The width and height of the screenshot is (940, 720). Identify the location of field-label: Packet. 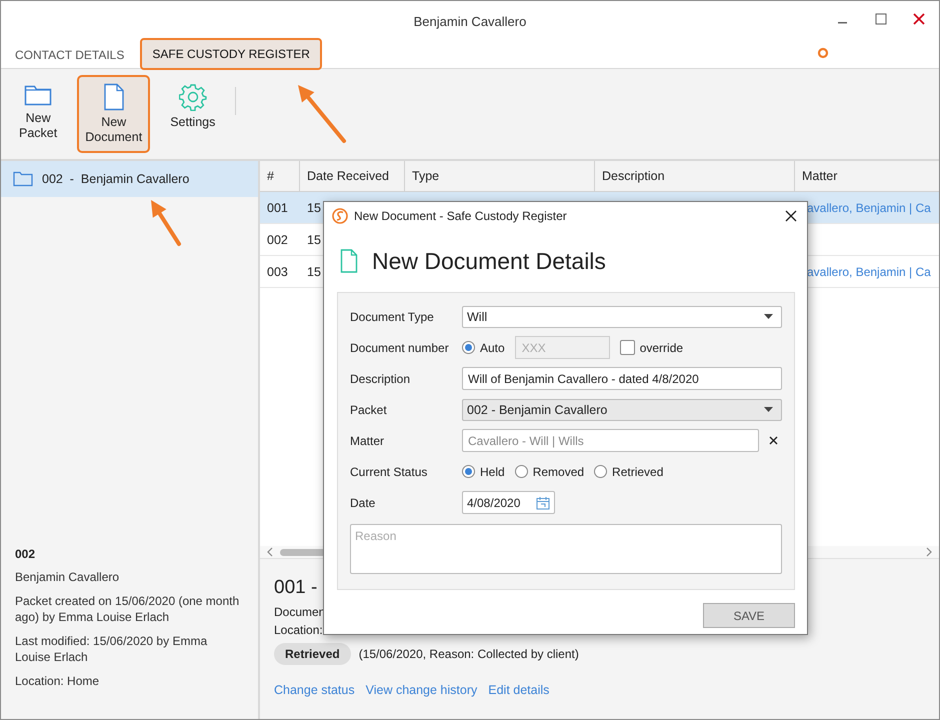
(369, 409).